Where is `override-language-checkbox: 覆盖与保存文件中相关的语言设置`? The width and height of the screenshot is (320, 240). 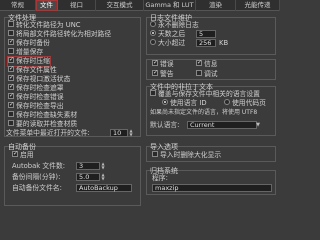 override-language-checkbox: 覆盖与保存文件中相关的语言设置 is located at coordinates (205, 94).